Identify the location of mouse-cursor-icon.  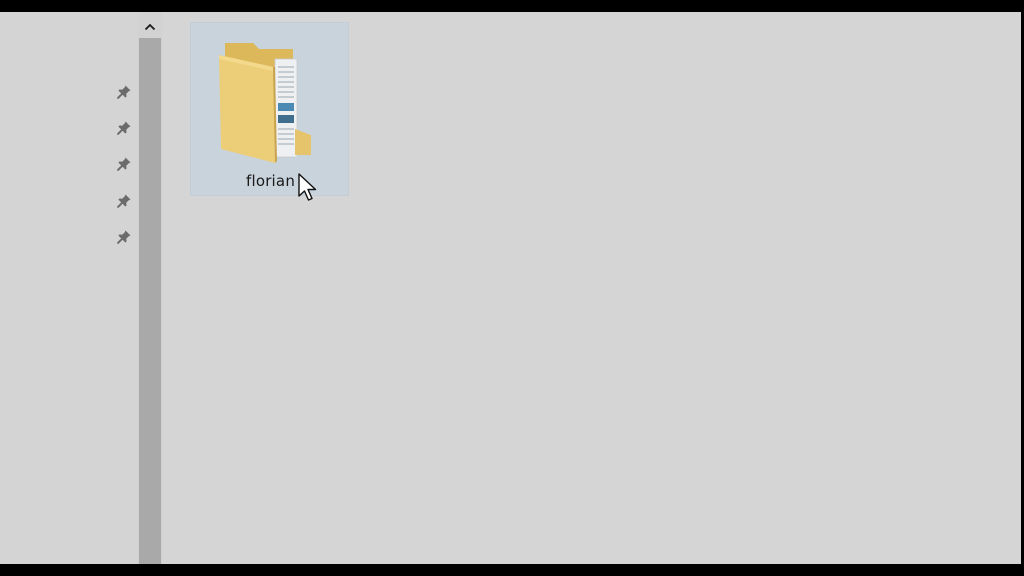
(308, 187).